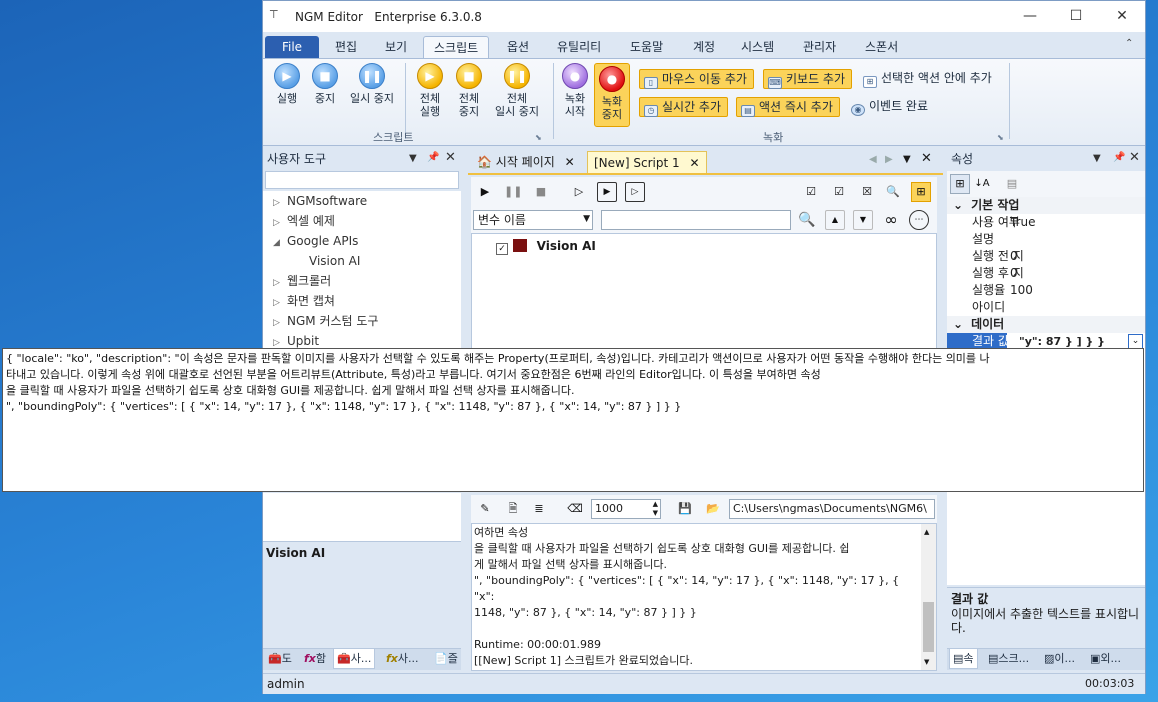  What do you see at coordinates (362, 301) in the screenshot?
I see `tree-item-screen-capture: ▷ 화면 캡쳐` at bounding box center [362, 301].